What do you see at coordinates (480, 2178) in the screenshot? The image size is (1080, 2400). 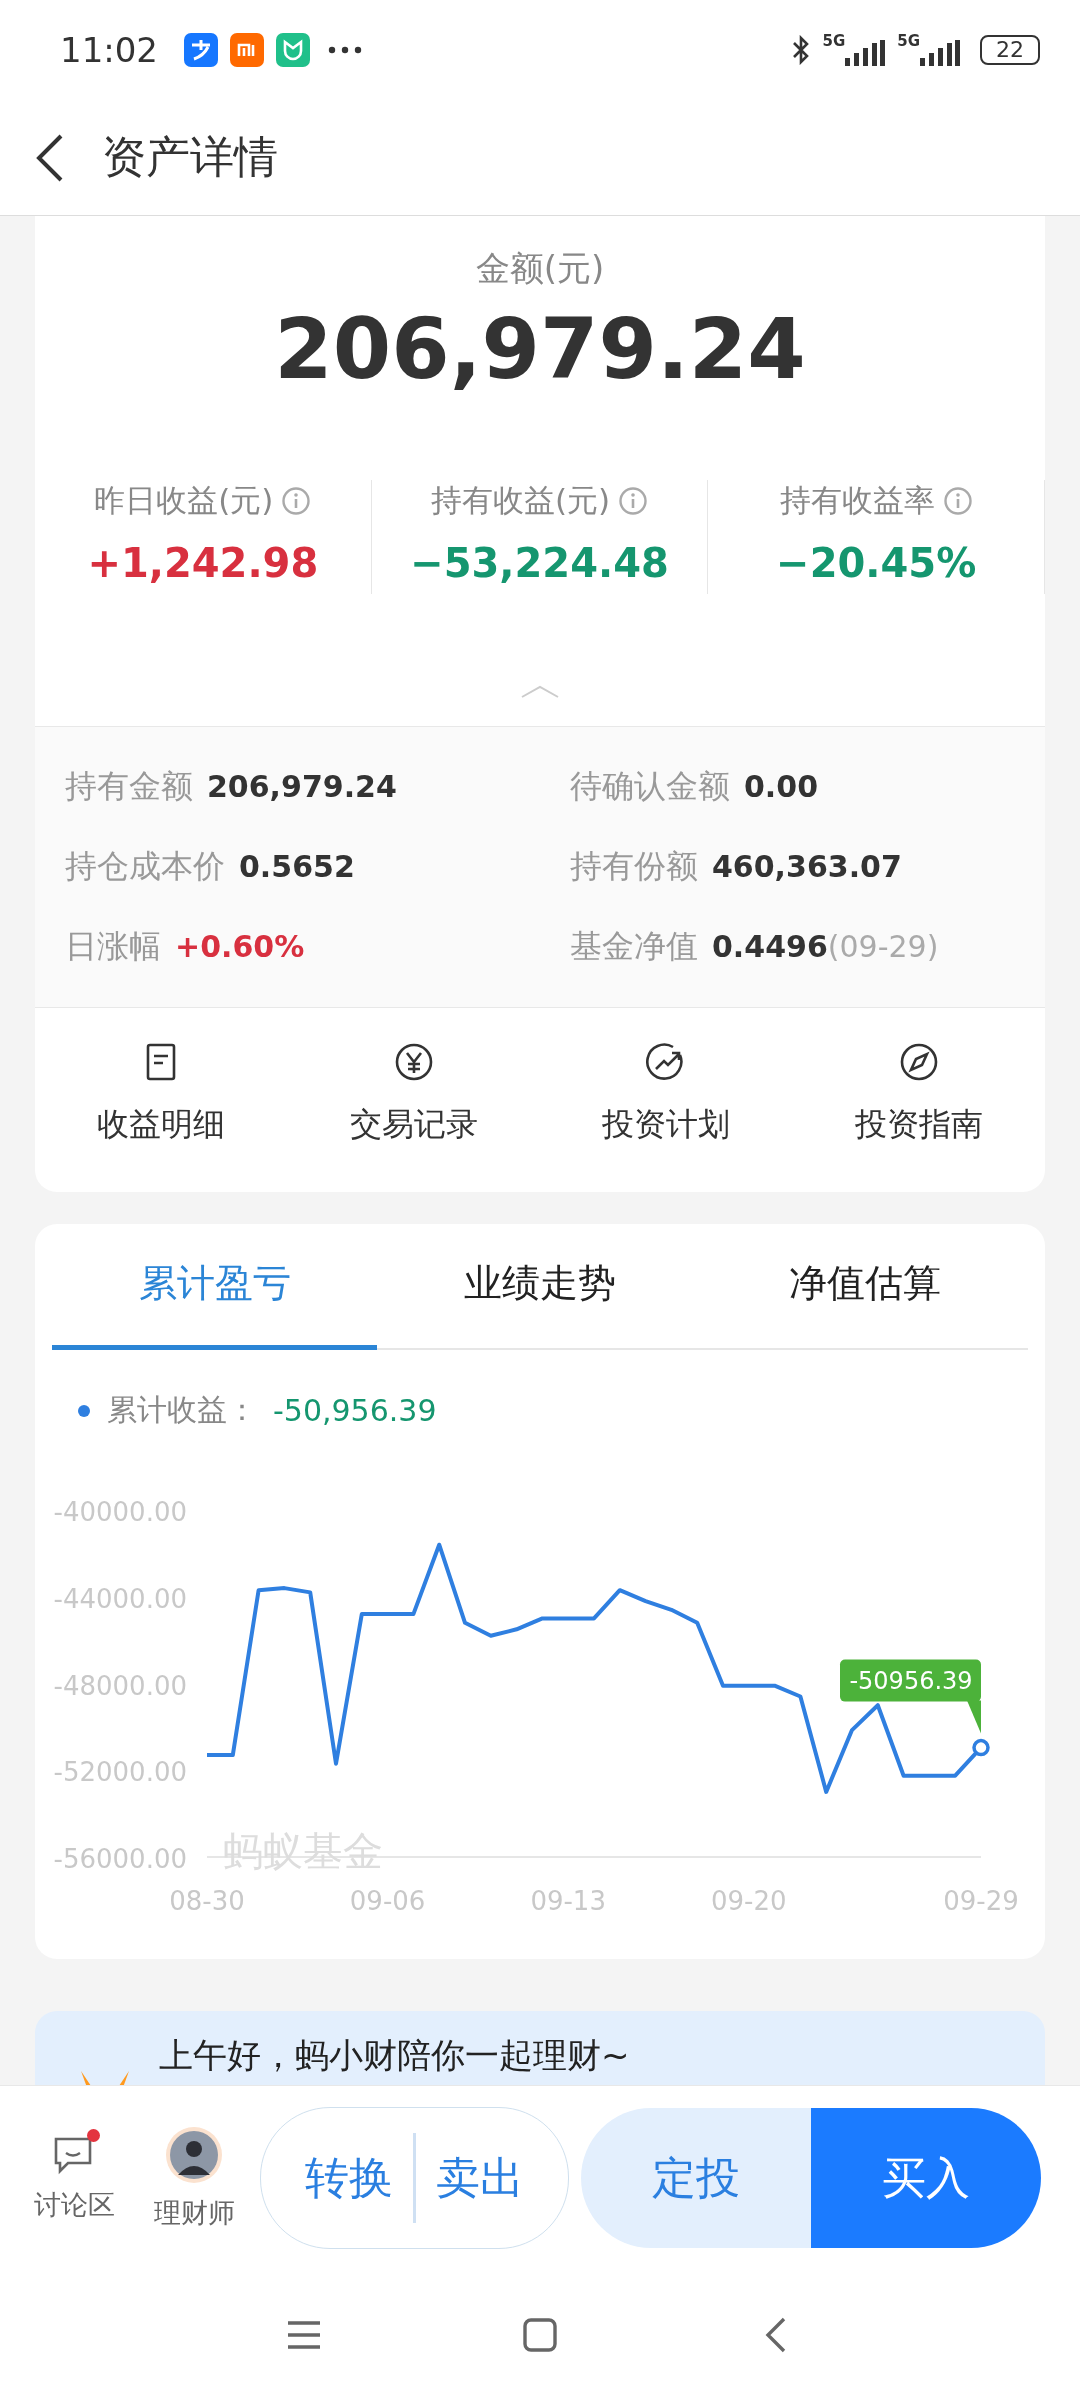 I see `trade-button: 卖出` at bounding box center [480, 2178].